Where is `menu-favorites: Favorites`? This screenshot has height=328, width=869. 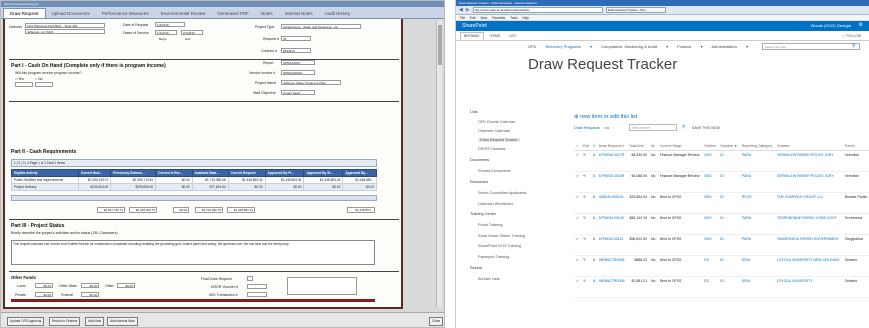
menu-favorites: Favorites is located at coordinates (498, 18).